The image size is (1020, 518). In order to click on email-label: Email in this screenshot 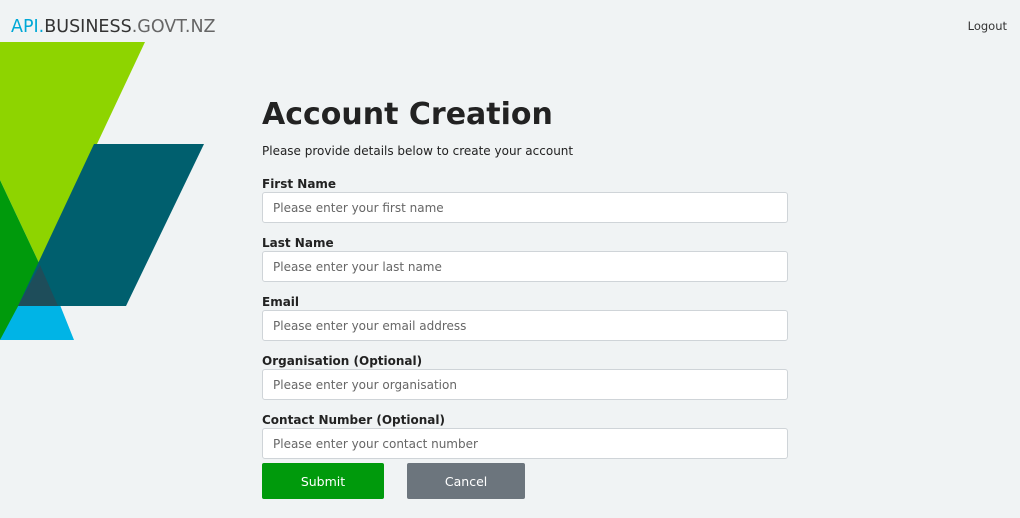, I will do `click(281, 302)`.